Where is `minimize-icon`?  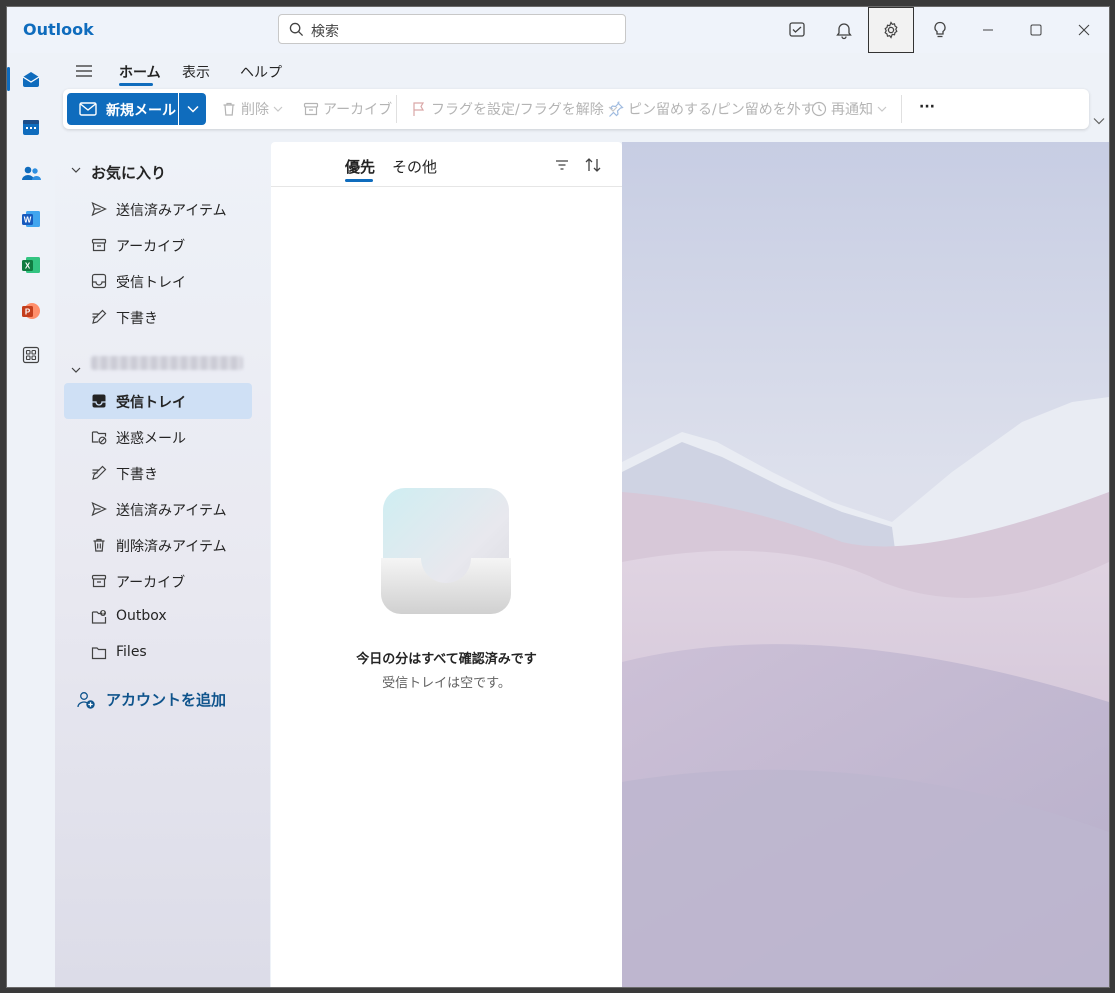 minimize-icon is located at coordinates (988, 30).